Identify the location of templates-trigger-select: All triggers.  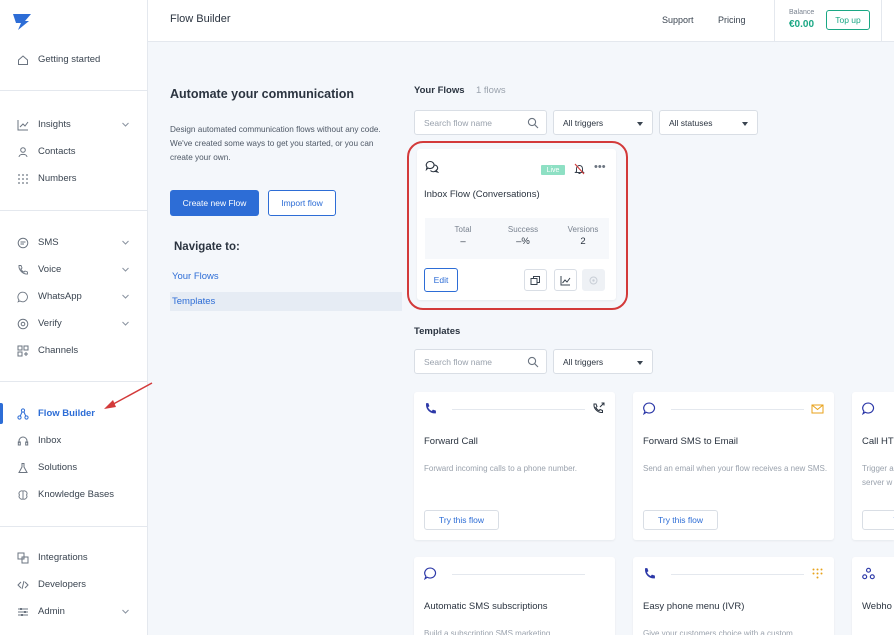
(603, 361).